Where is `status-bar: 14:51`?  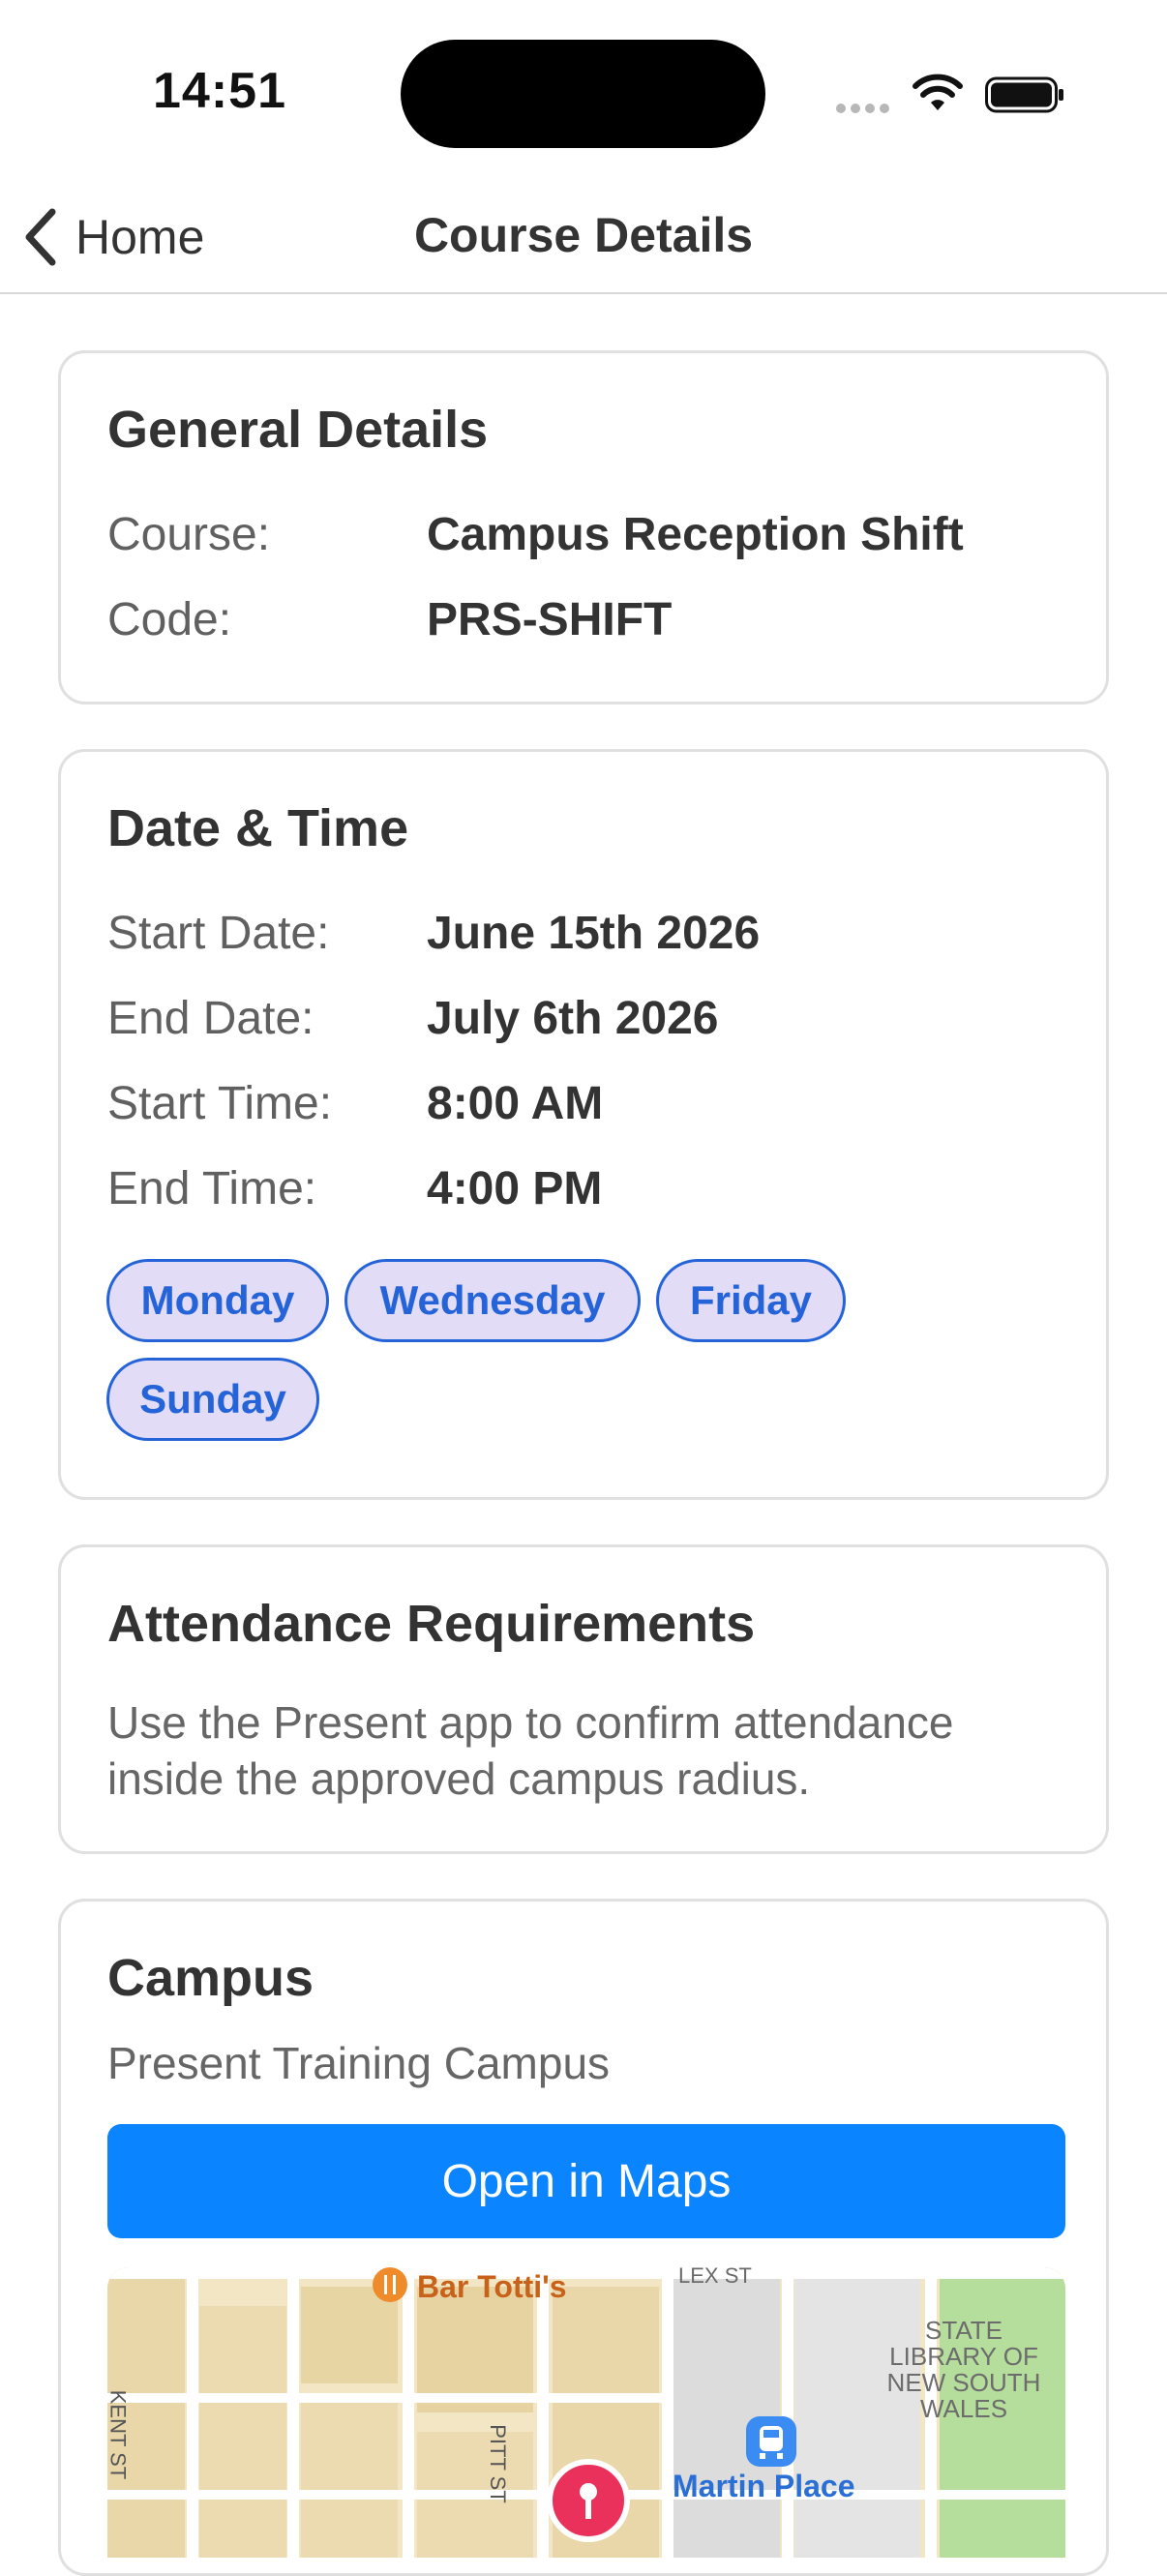 status-bar: 14:51 is located at coordinates (583, 92).